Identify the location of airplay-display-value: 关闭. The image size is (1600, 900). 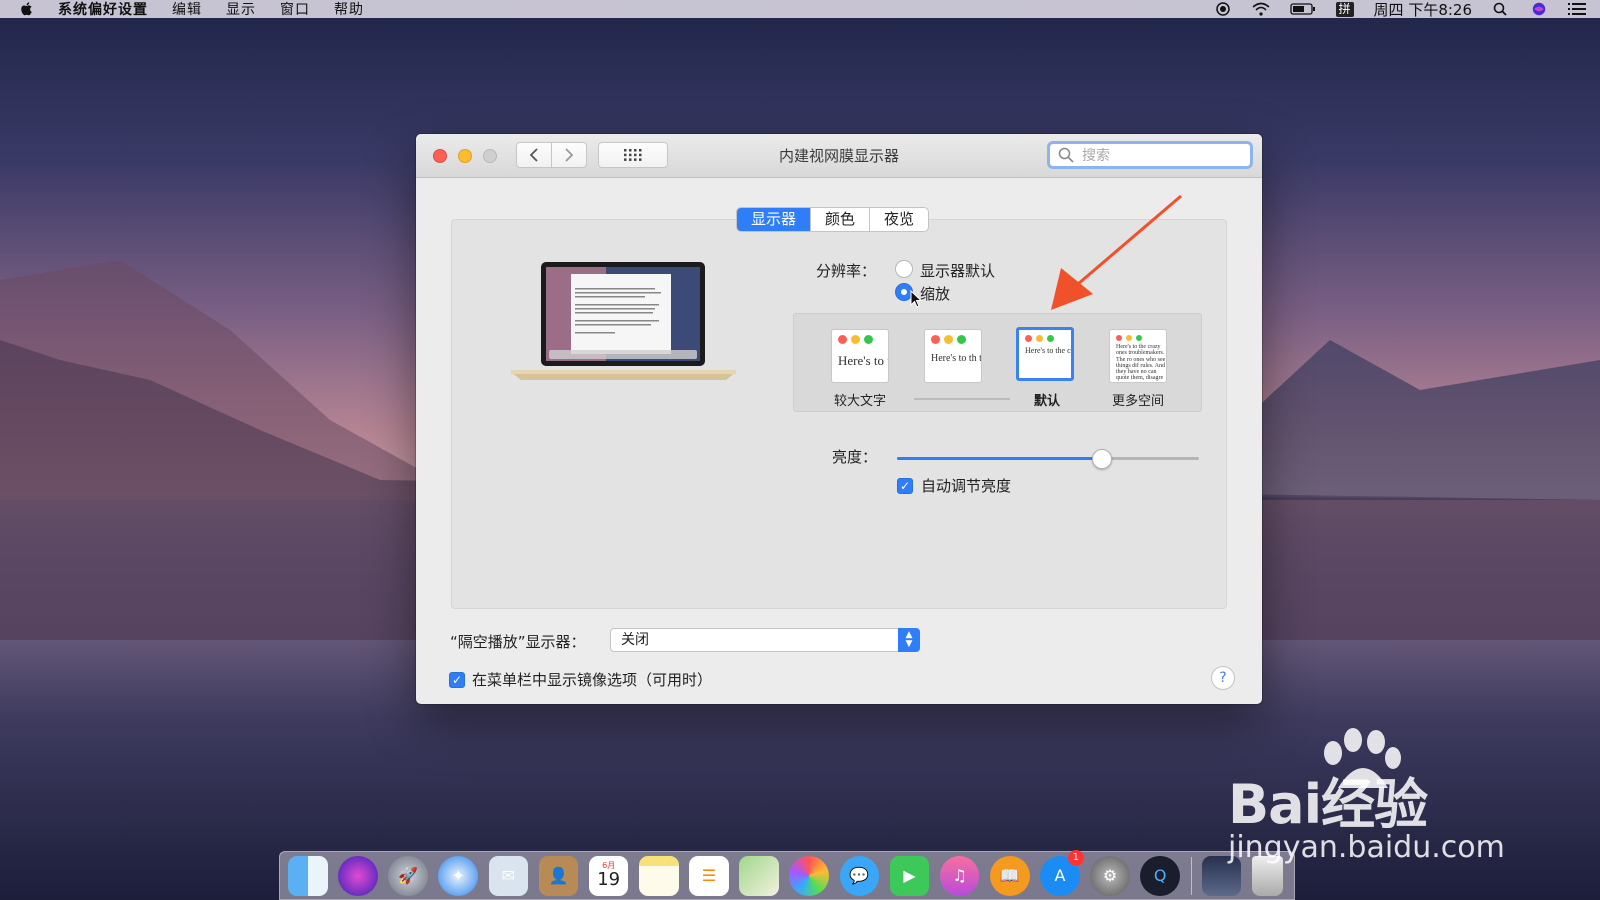
(635, 640).